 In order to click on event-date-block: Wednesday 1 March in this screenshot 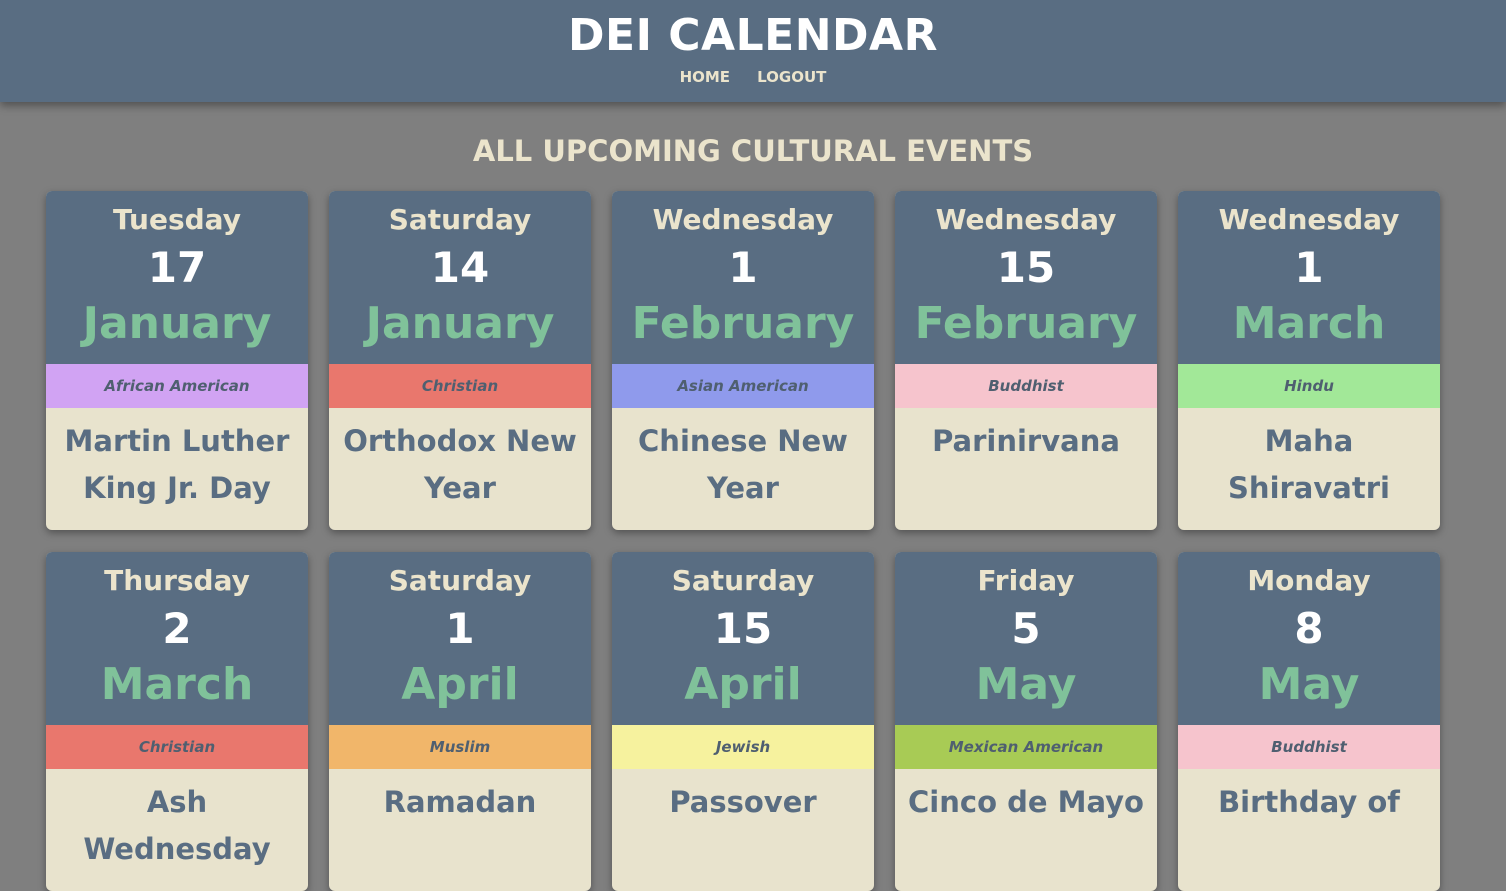, I will do `click(1309, 277)`.